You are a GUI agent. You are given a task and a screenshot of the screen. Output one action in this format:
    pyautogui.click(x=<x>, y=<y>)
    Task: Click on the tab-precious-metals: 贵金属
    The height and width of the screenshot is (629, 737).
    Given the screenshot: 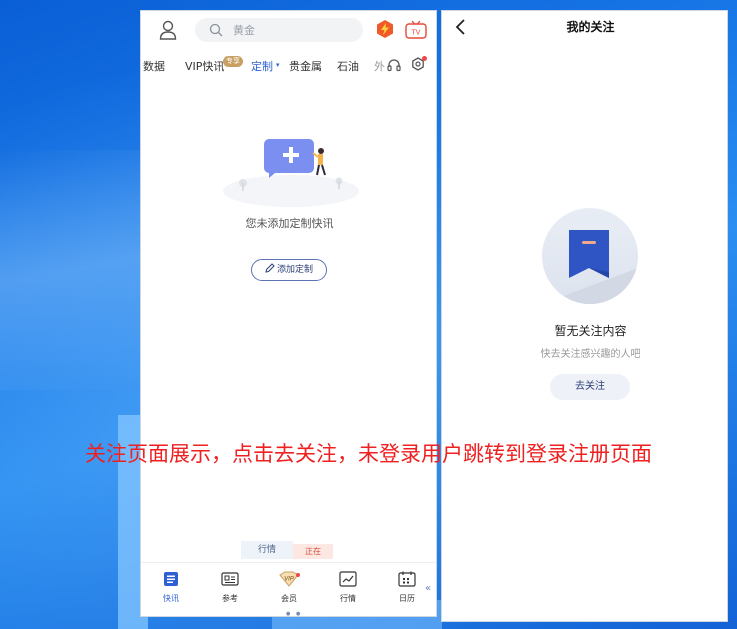 What is the action you would take?
    pyautogui.click(x=305, y=66)
    